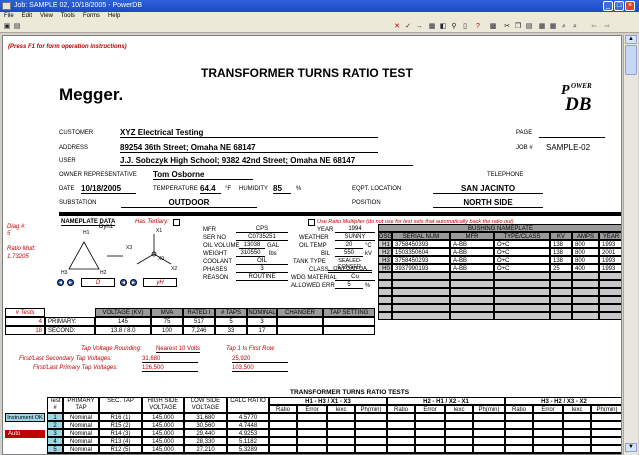 This screenshot has height=455, width=639. Describe the element at coordinates (120, 449) in the screenshot. I see `ttr-cell: R12 (5)` at that location.